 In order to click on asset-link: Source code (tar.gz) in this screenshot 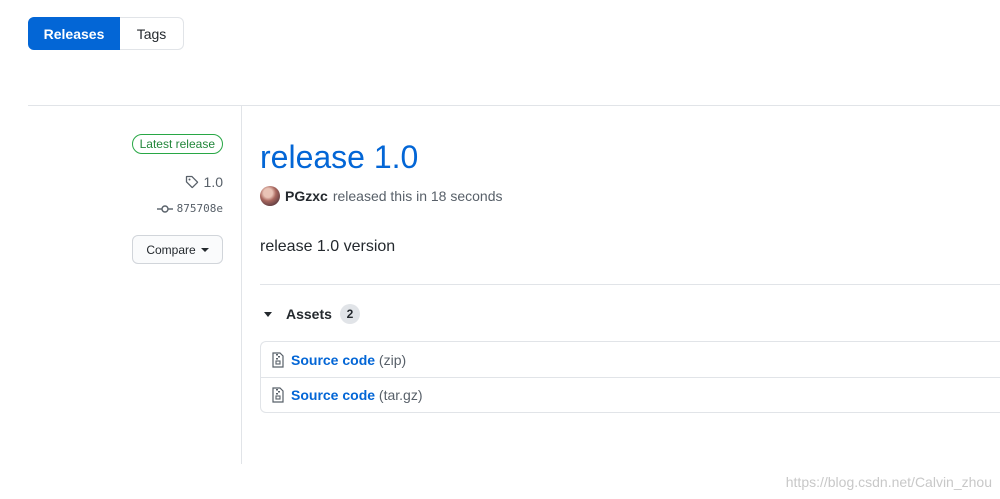, I will do `click(357, 395)`.